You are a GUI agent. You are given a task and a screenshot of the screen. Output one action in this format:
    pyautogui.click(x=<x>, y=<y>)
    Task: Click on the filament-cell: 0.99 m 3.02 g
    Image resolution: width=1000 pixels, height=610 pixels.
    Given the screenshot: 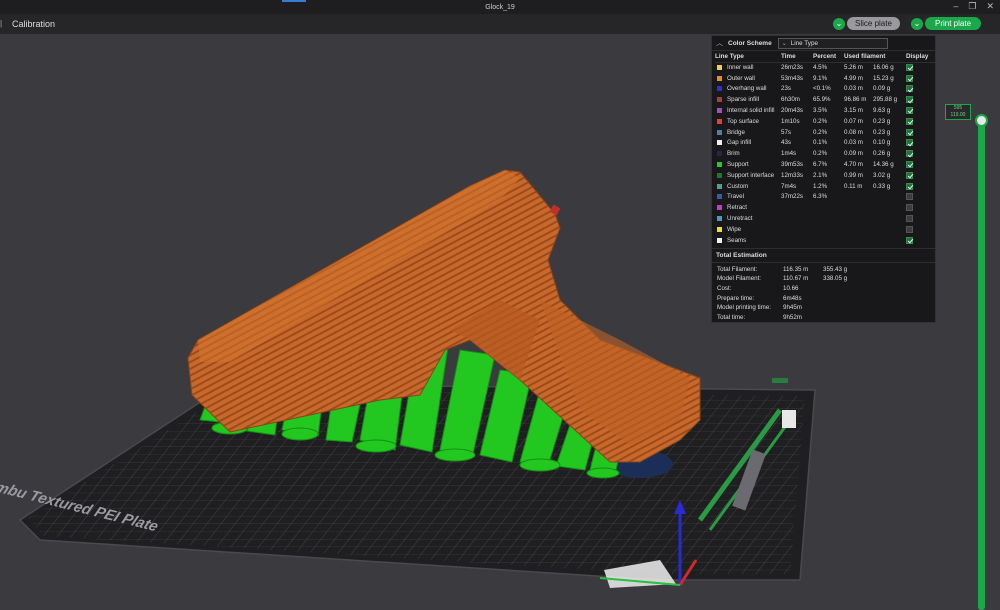 What is the action you would take?
    pyautogui.click(x=875, y=175)
    